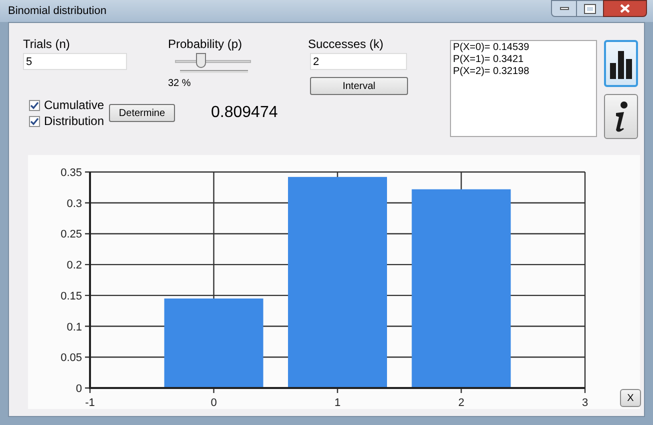 This screenshot has width=653, height=425. Describe the element at coordinates (71, 296) in the screenshot. I see `y-tick-label: 0.15` at that location.